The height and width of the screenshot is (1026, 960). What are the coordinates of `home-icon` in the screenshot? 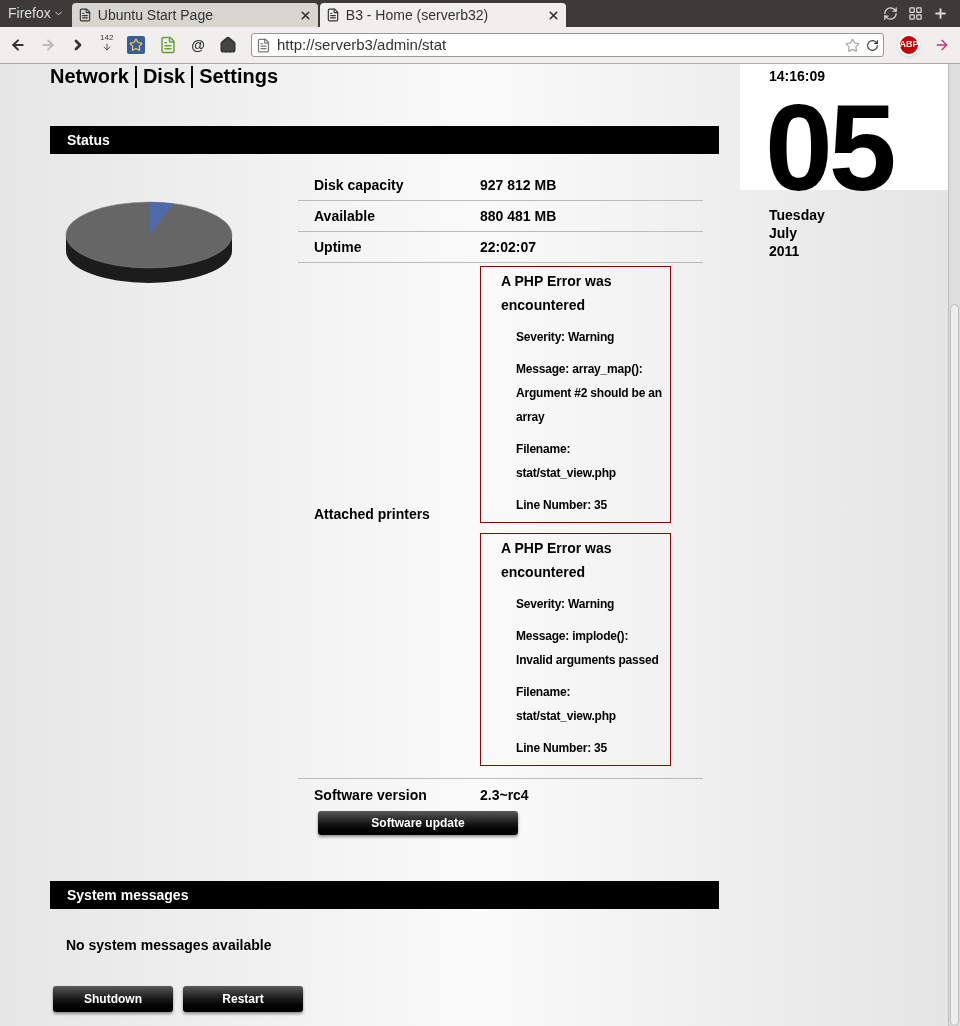 It's located at (228, 45).